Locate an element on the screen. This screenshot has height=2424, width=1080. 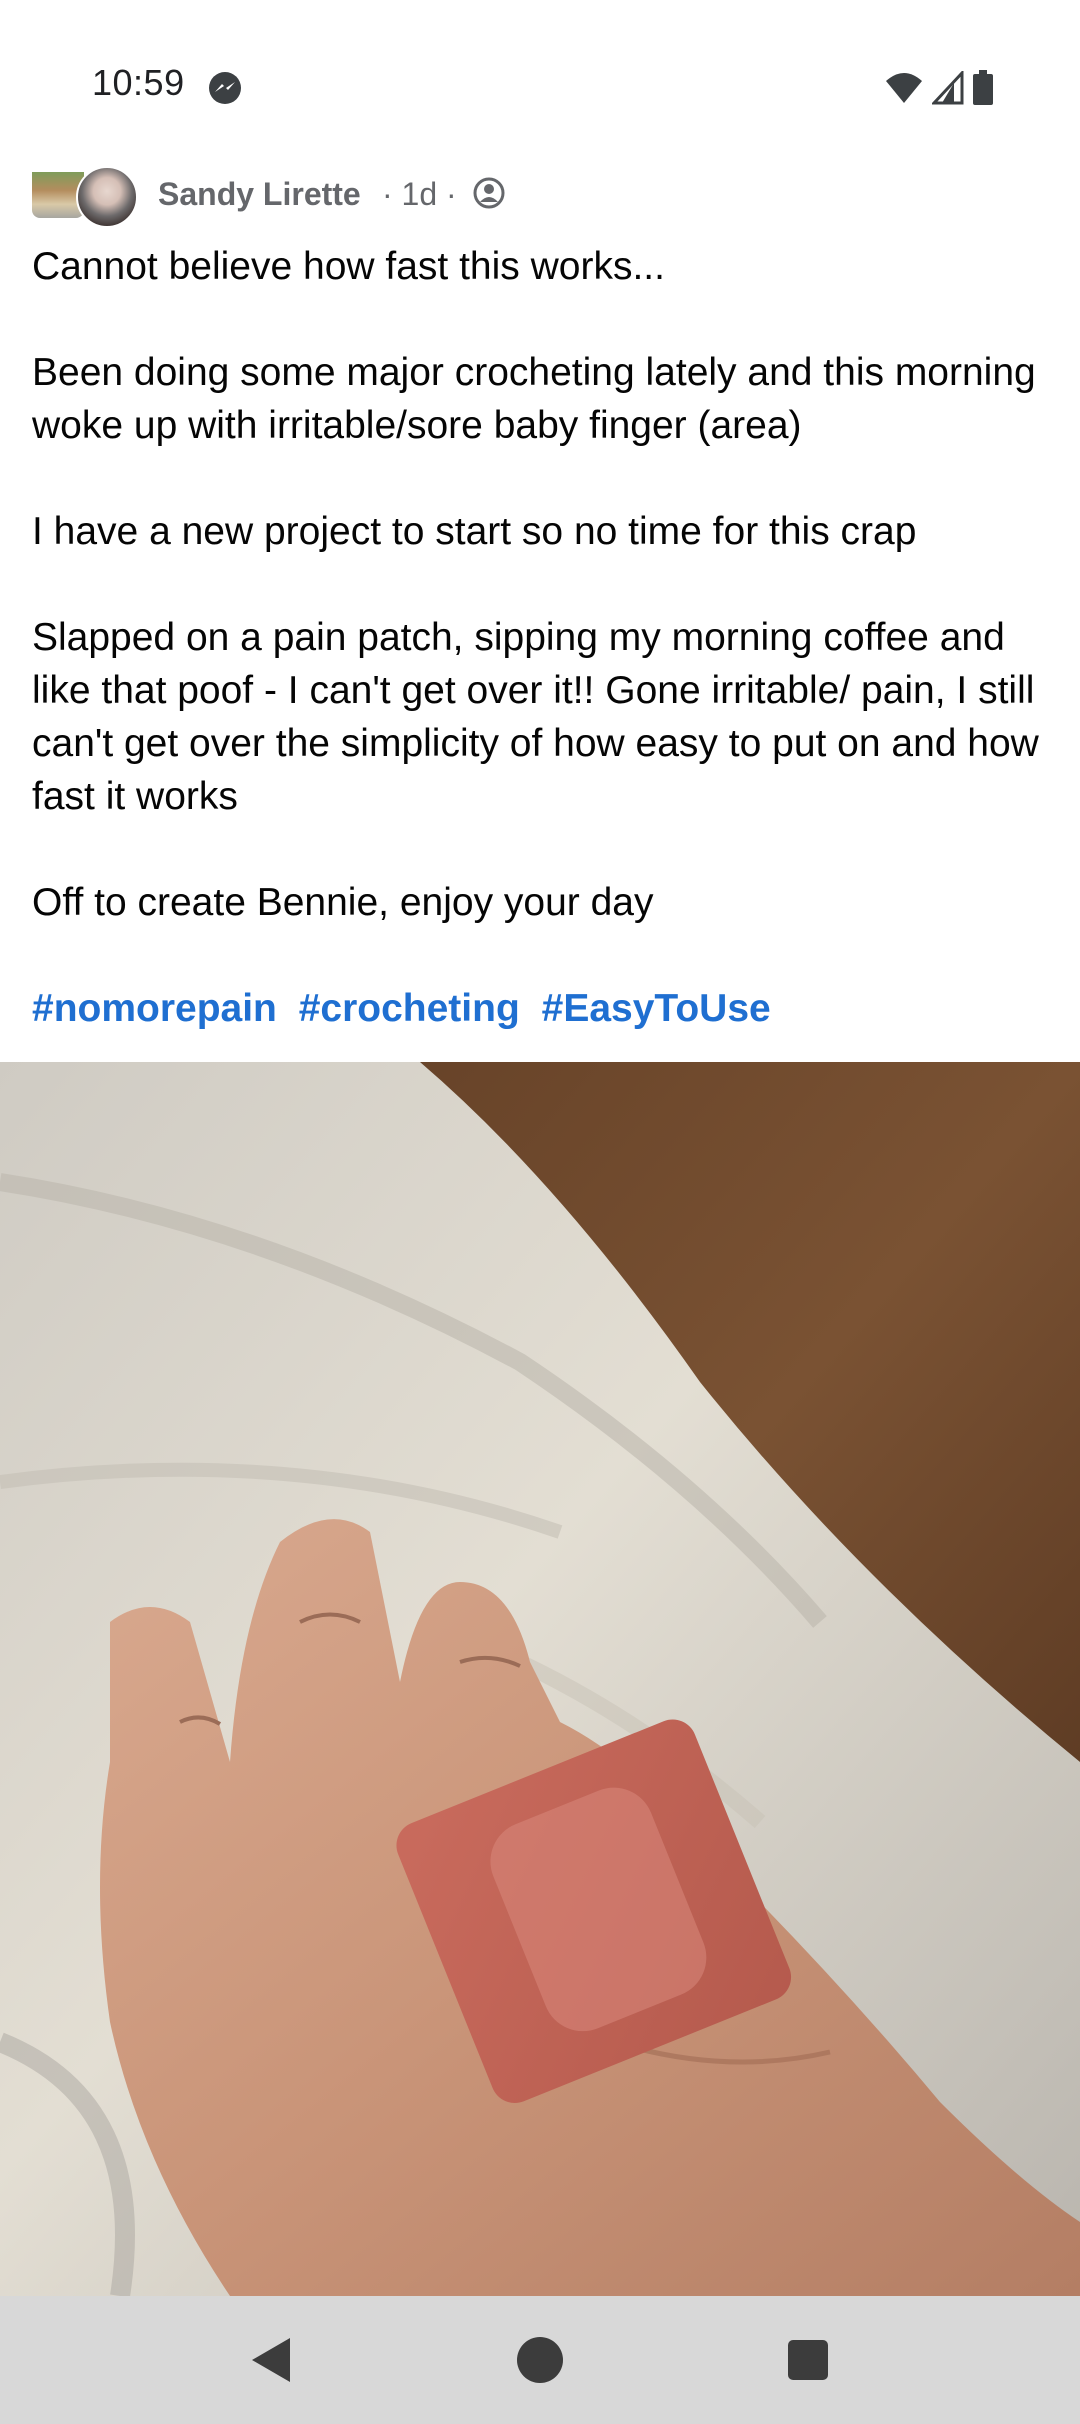
post-timestamp: · 1d · is located at coordinates (419, 194).